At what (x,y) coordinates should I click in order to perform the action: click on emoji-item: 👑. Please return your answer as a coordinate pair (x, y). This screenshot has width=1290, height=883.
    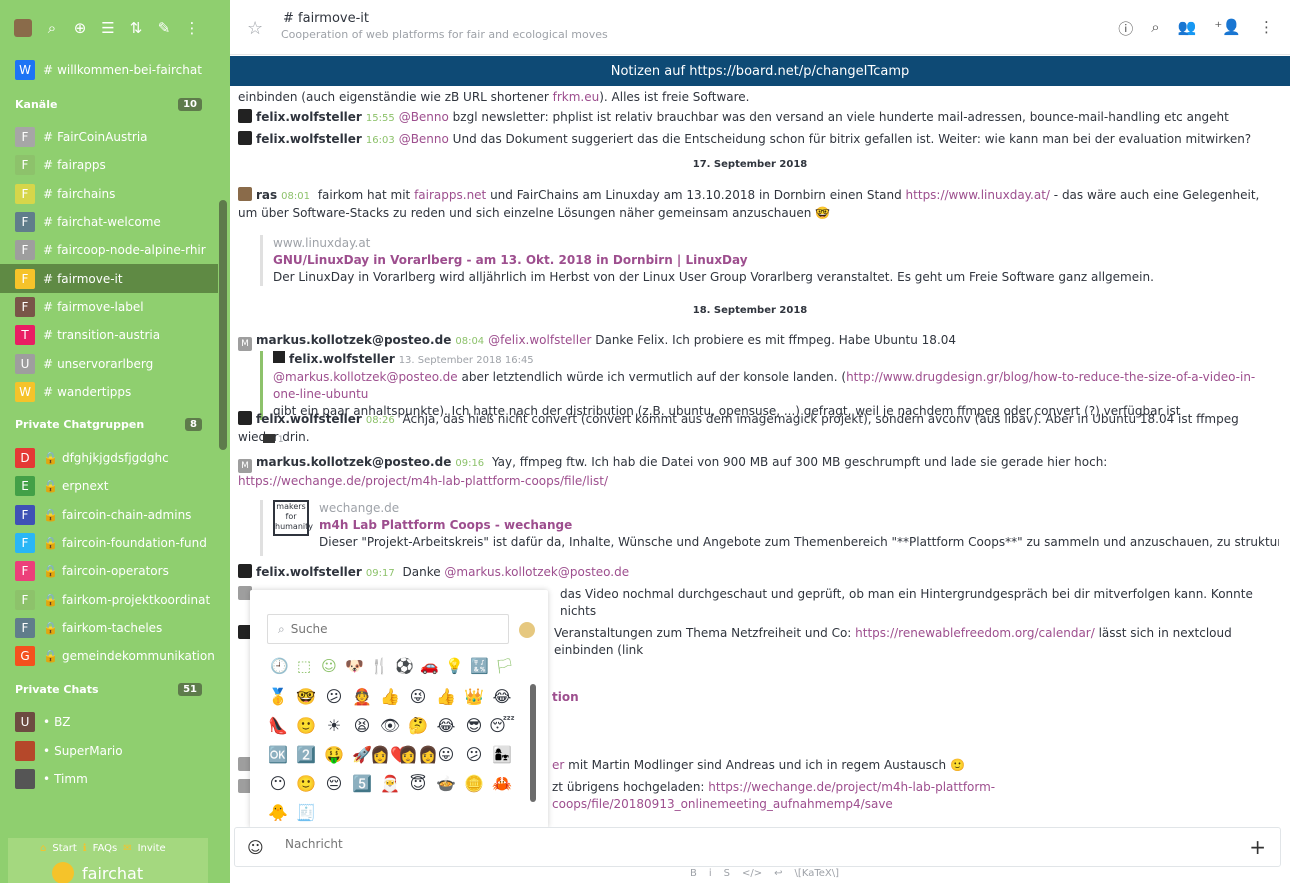
    Looking at the image, I should click on (474, 696).